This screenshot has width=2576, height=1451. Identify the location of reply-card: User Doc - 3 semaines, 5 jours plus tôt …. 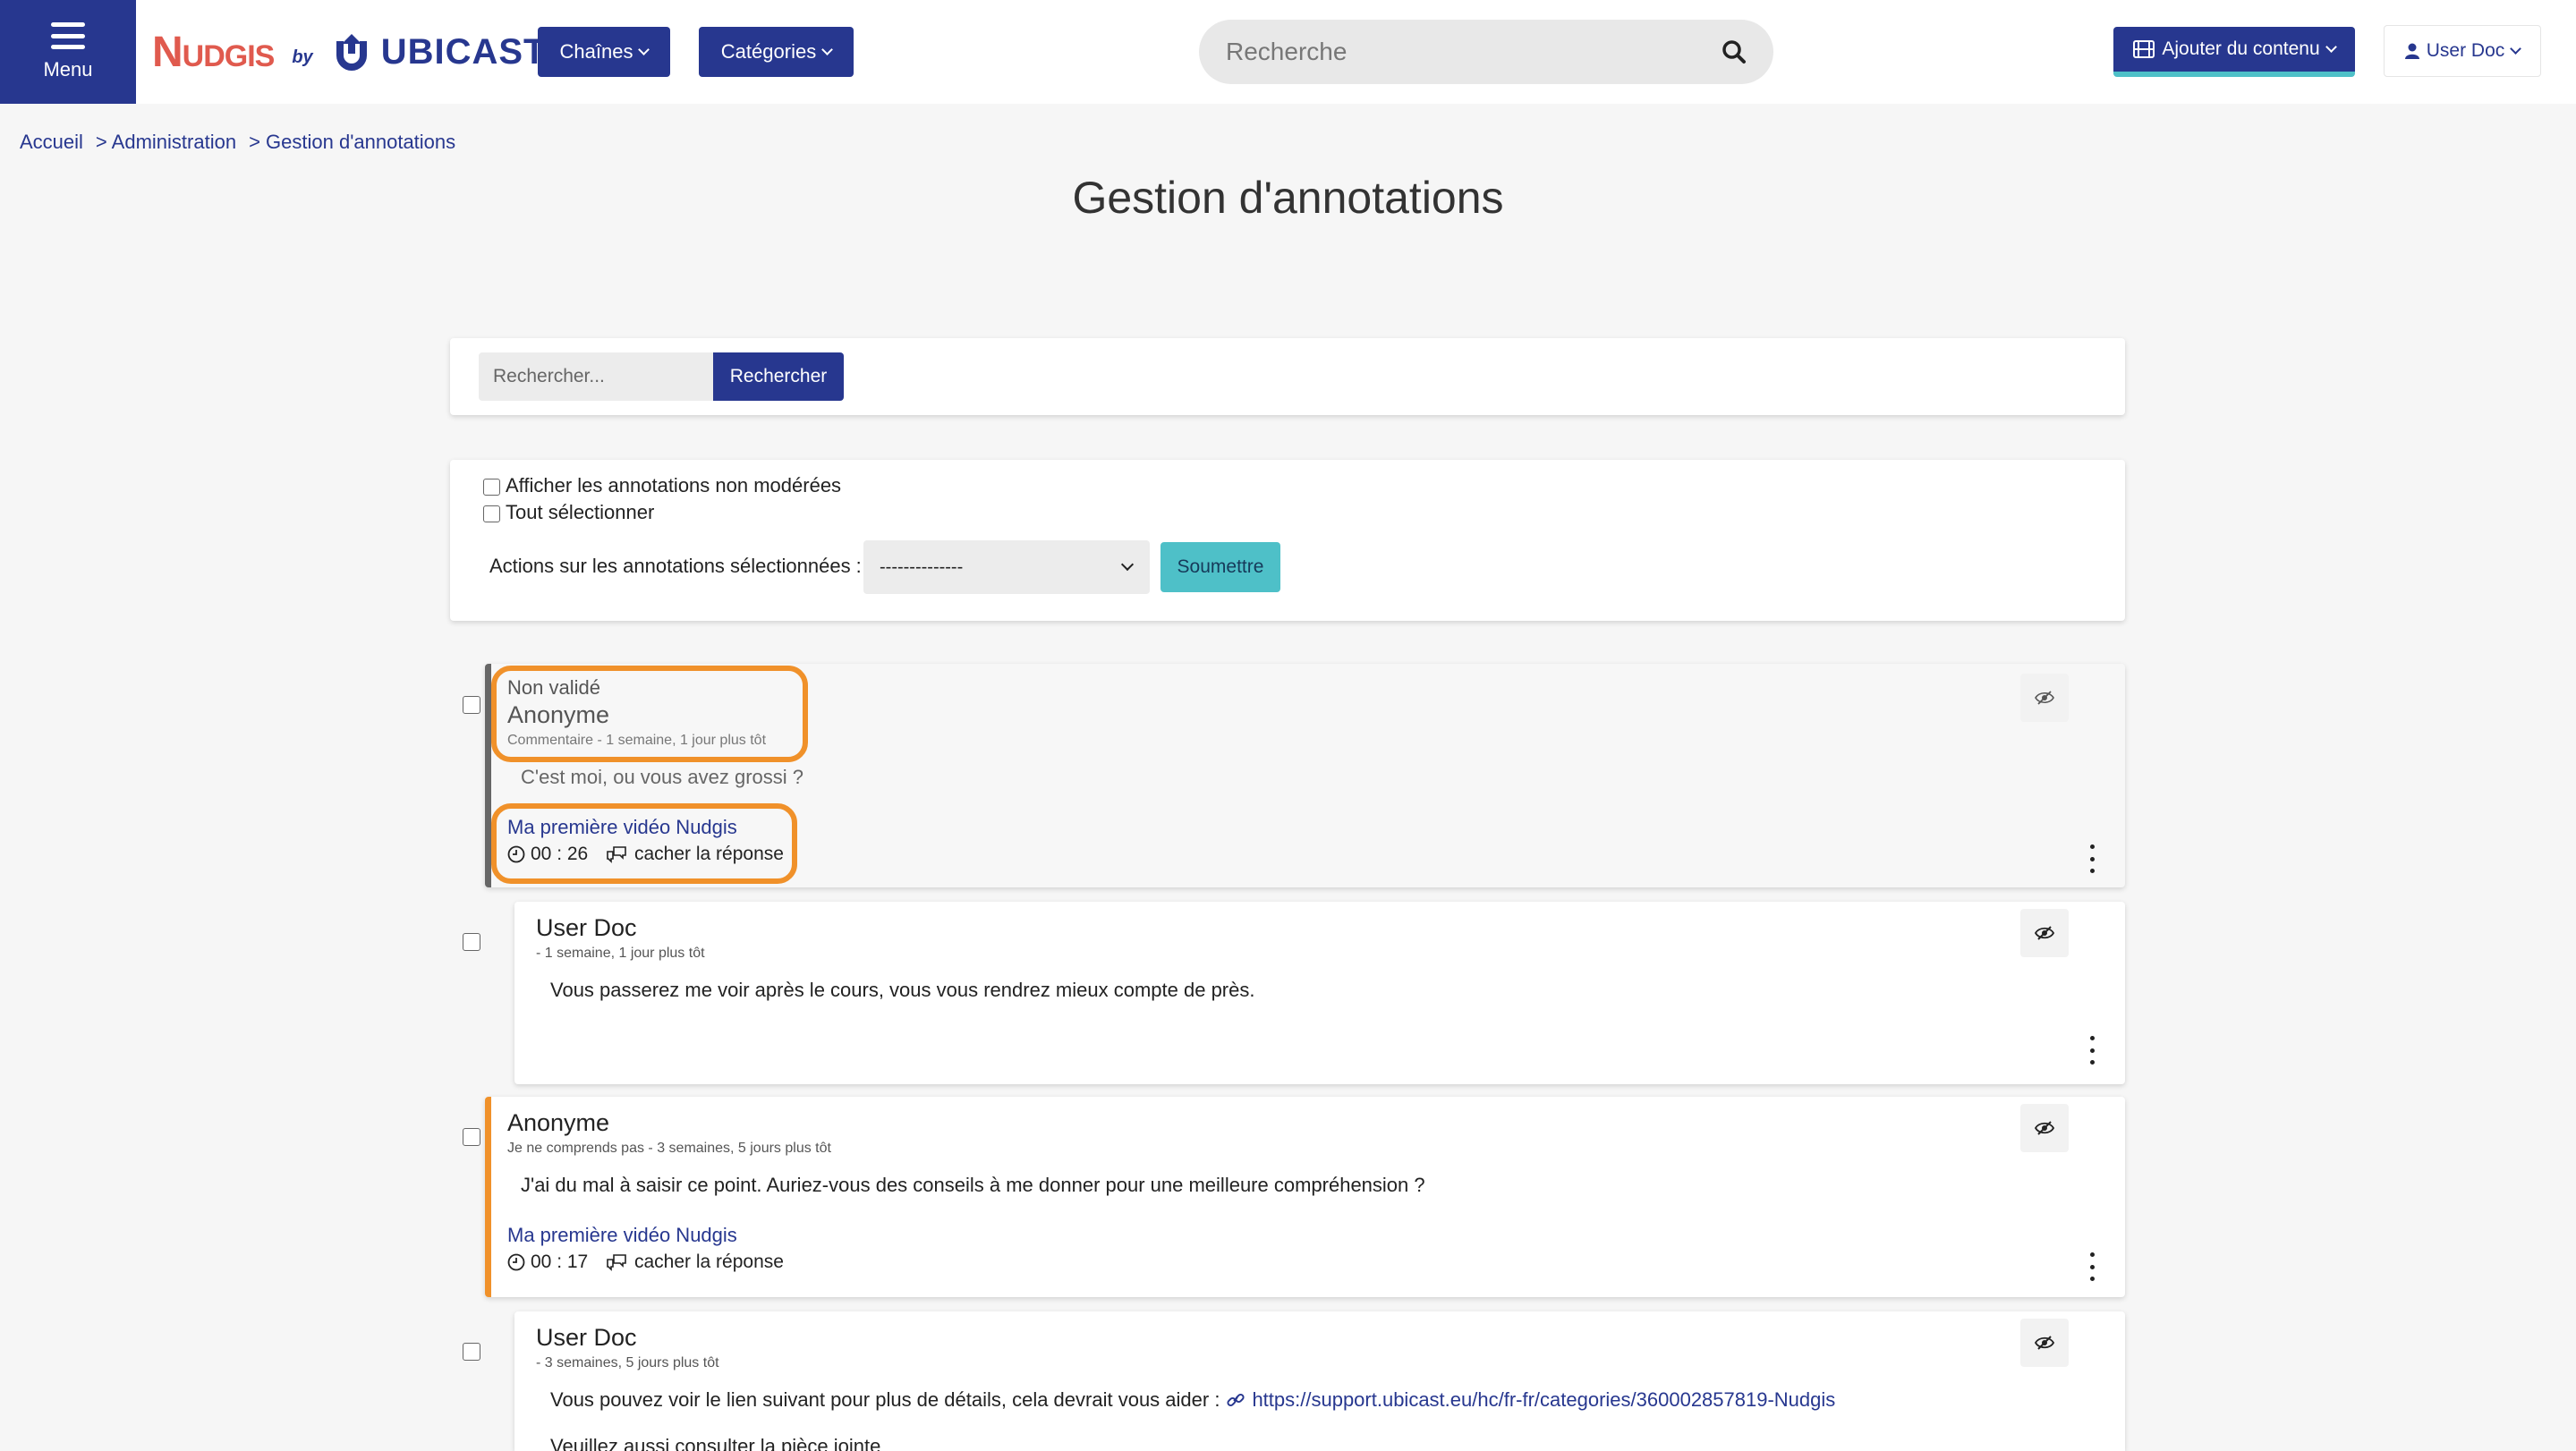
(1319, 1381).